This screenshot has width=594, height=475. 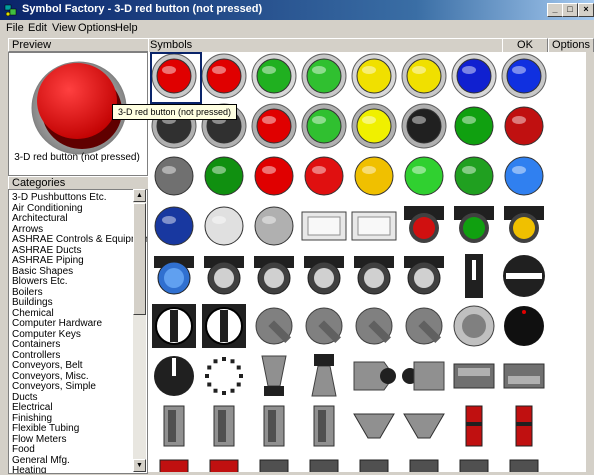 I want to click on categories-scrollbar: ▲ ▼, so click(x=139, y=330).